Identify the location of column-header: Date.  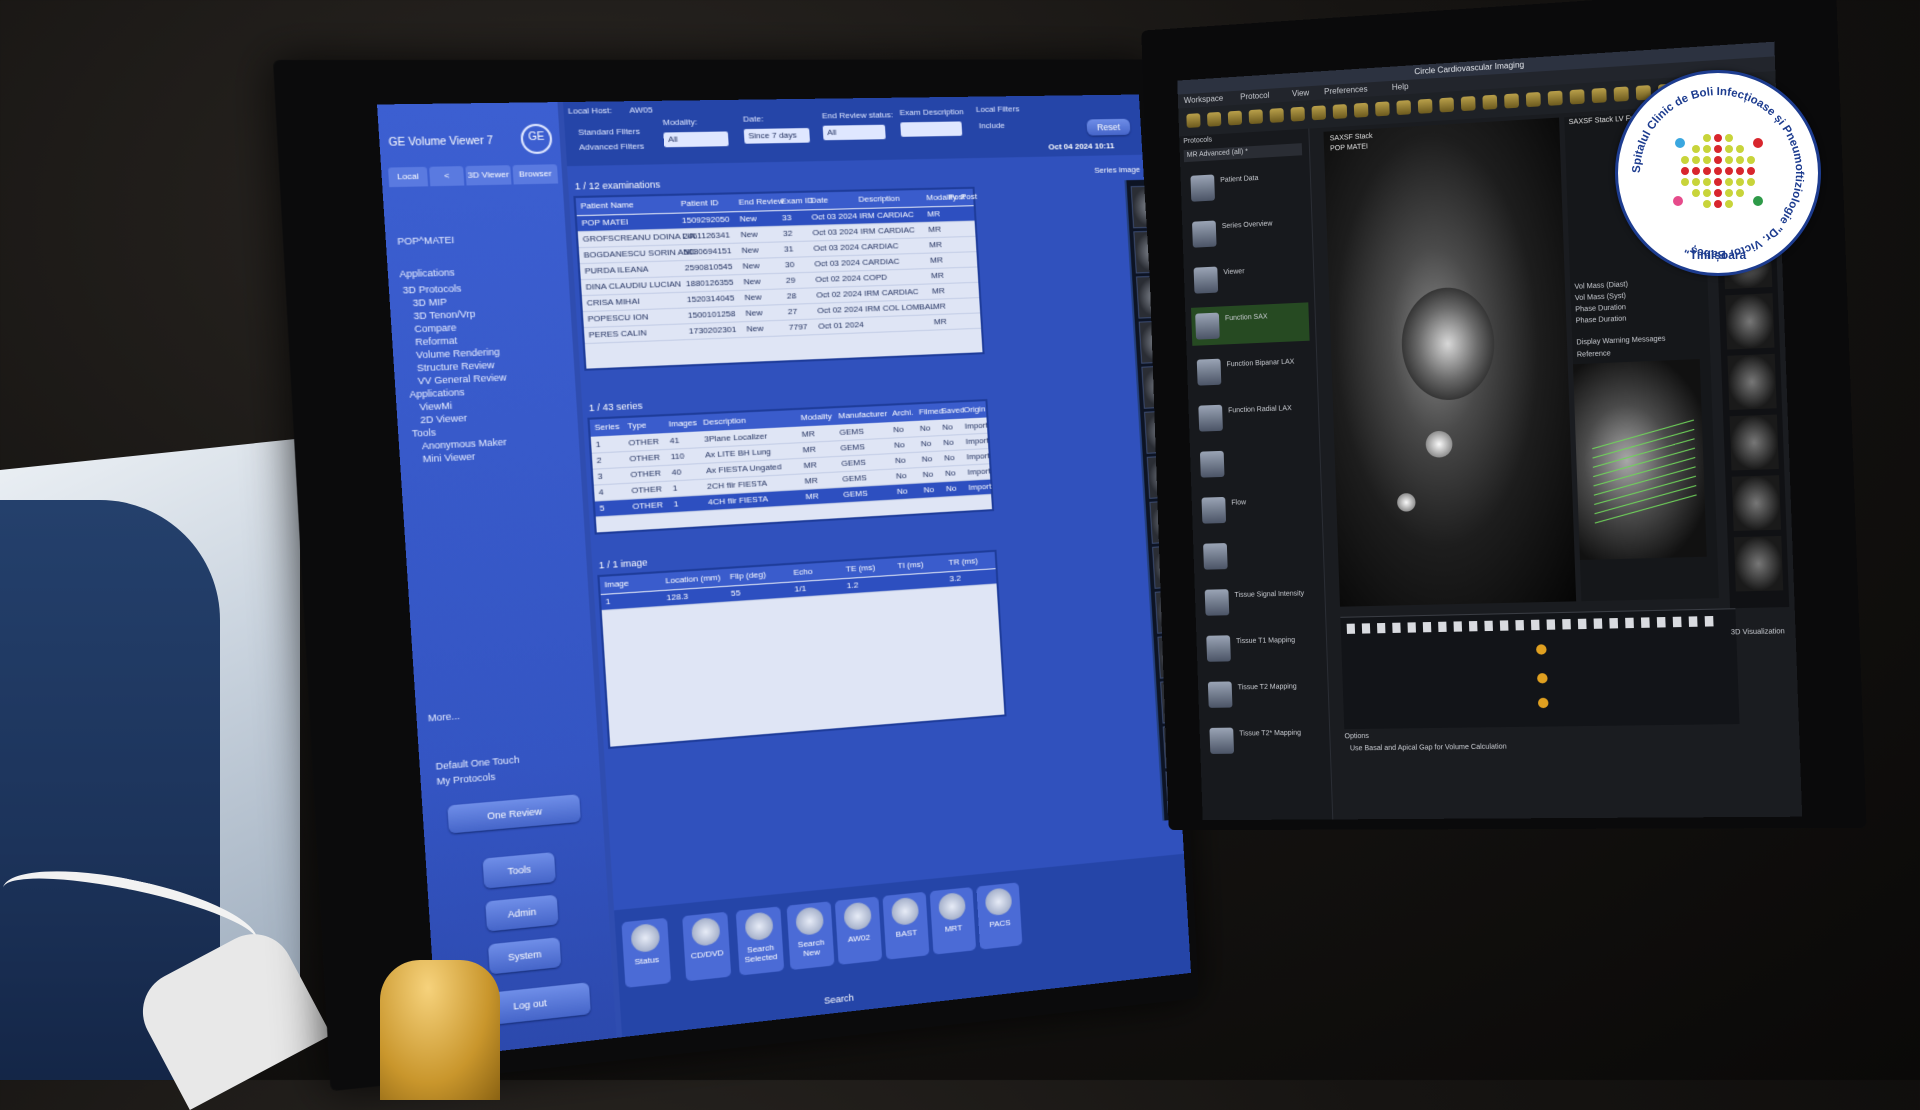
(819, 200).